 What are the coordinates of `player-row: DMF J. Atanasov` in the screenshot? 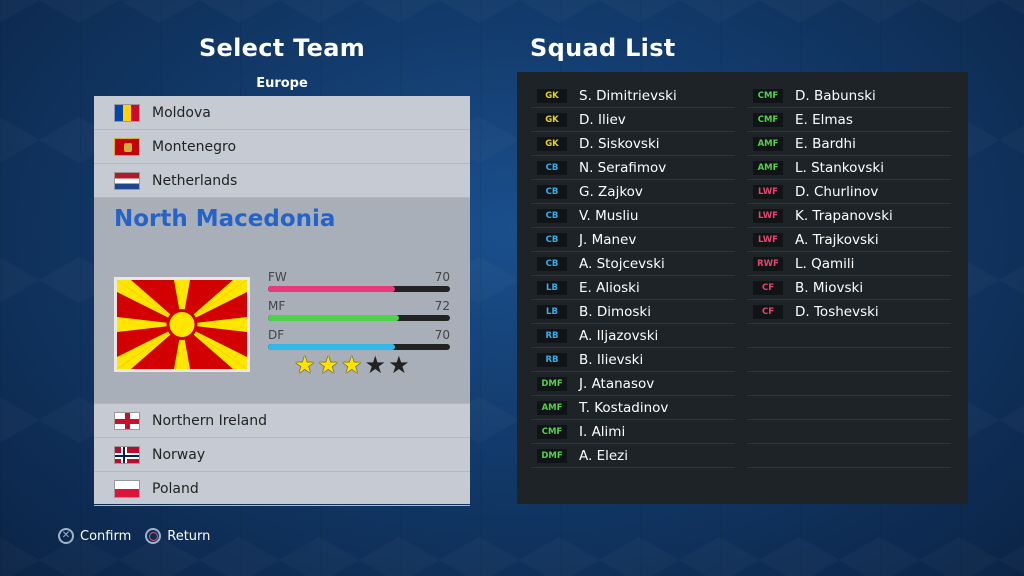 It's located at (633, 384).